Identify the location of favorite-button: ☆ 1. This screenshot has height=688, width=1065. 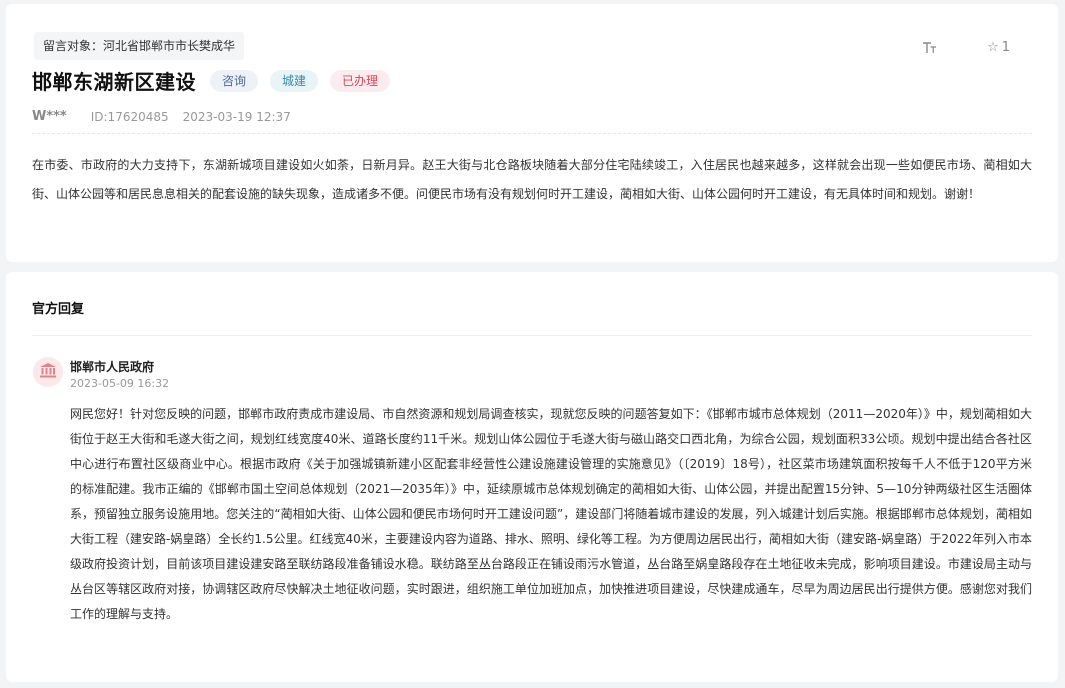
(998, 47).